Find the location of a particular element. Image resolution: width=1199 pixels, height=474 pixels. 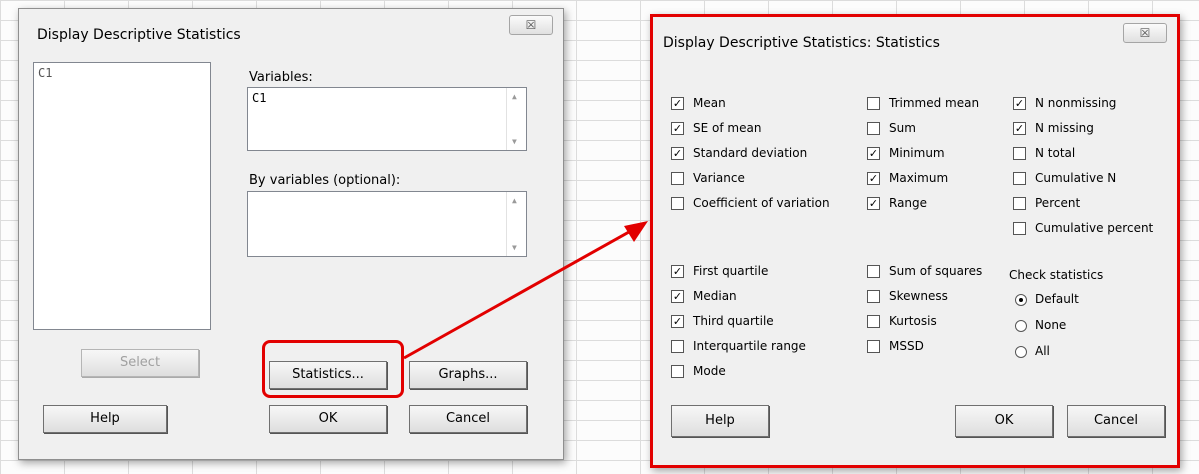

checkbox-label: Maximum is located at coordinates (919, 178).